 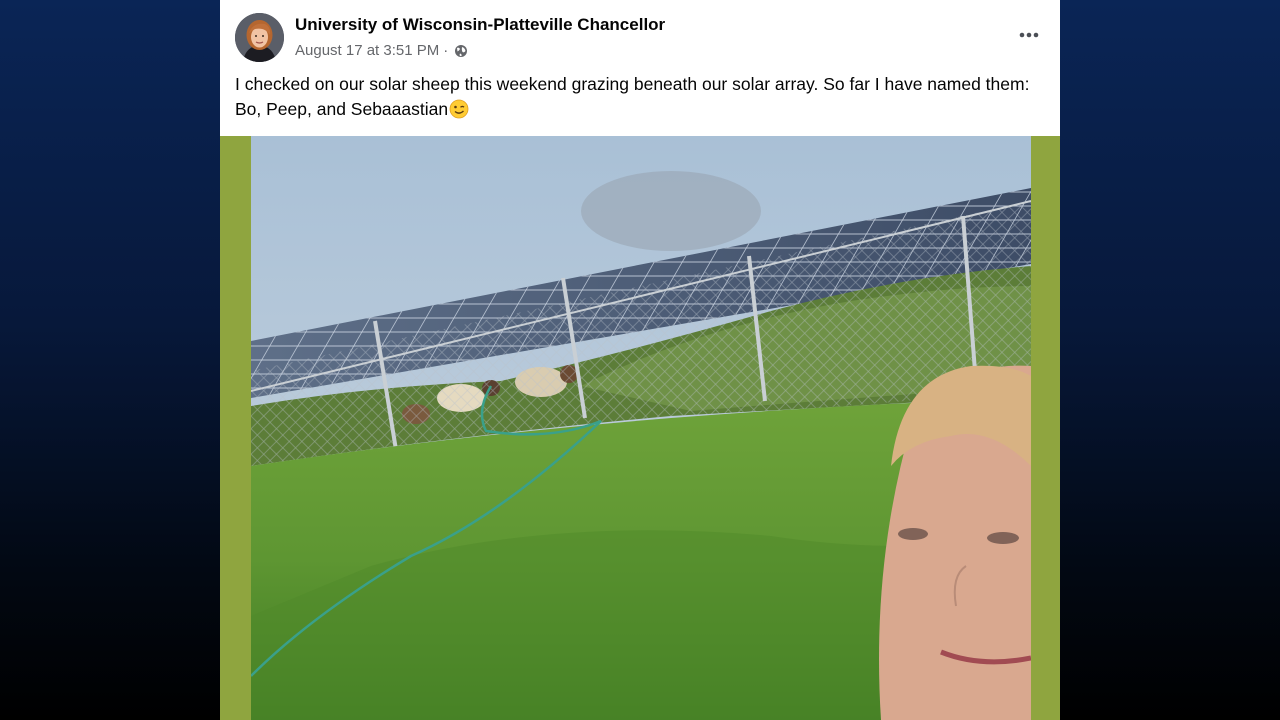 What do you see at coordinates (1029, 35) in the screenshot?
I see `more-options-icon` at bounding box center [1029, 35].